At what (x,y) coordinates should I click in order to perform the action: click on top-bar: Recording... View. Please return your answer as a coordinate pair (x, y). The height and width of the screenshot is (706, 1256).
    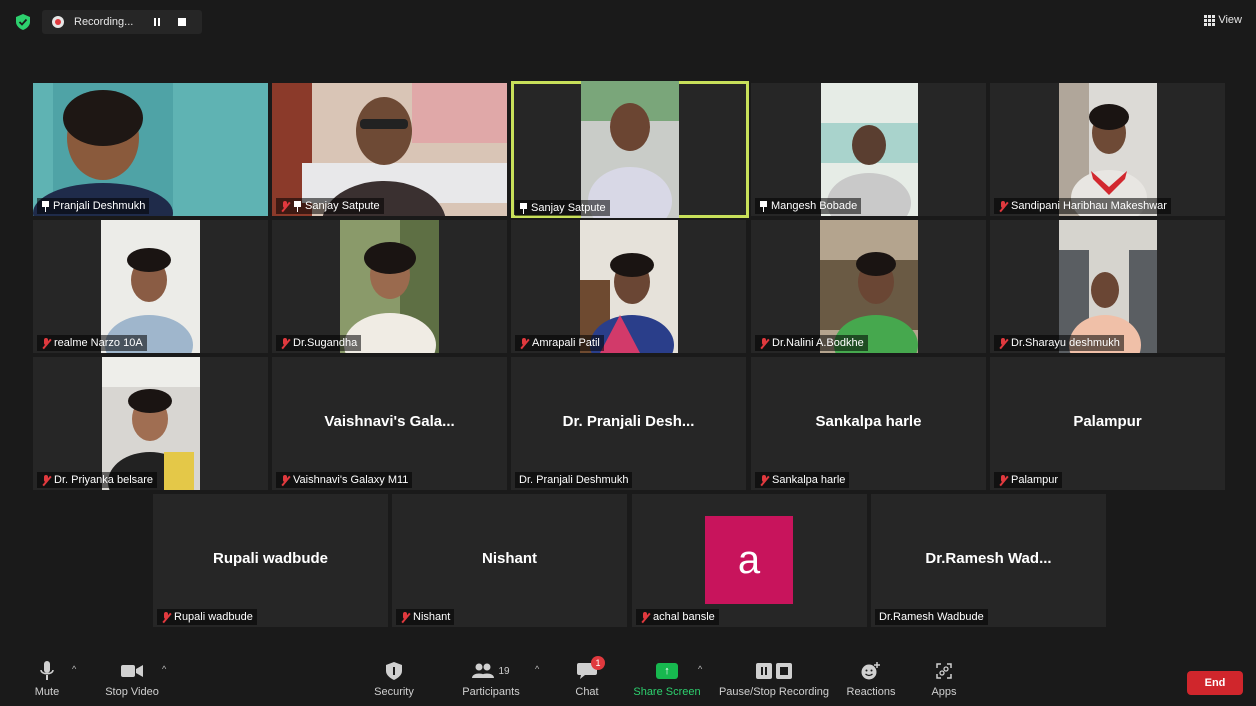
    Looking at the image, I should click on (628, 22).